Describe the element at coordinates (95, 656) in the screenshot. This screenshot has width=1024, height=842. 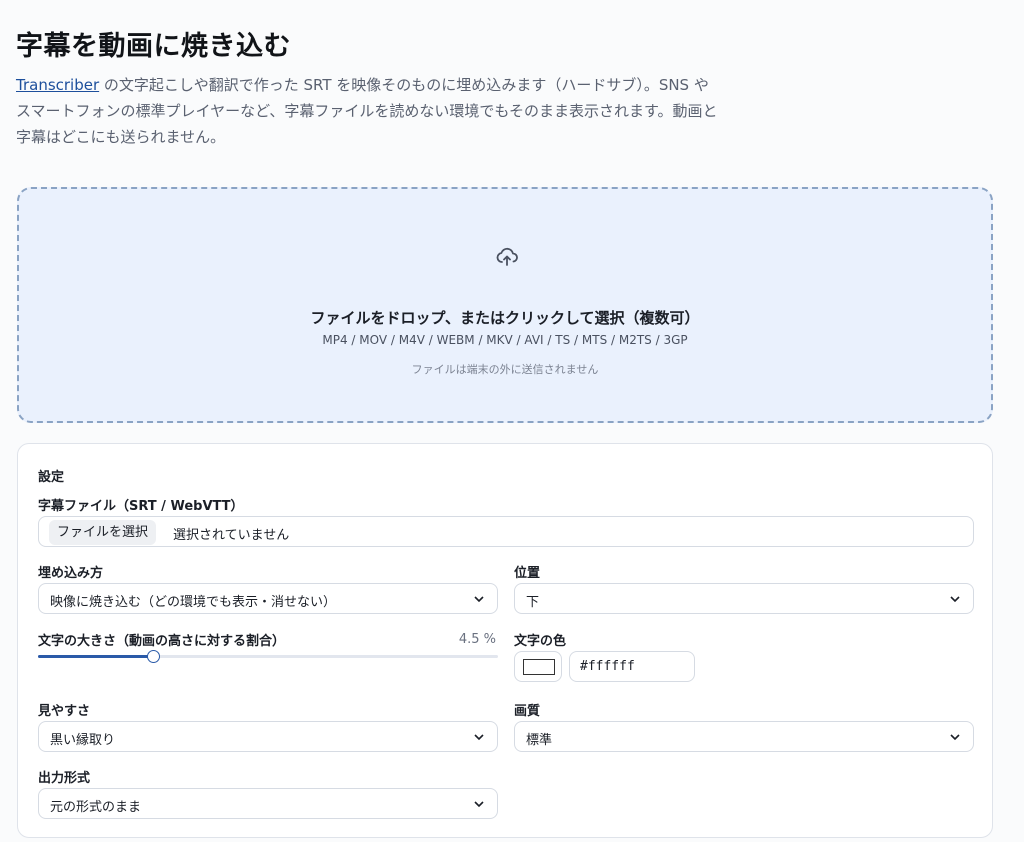
I see `slider-fill` at that location.